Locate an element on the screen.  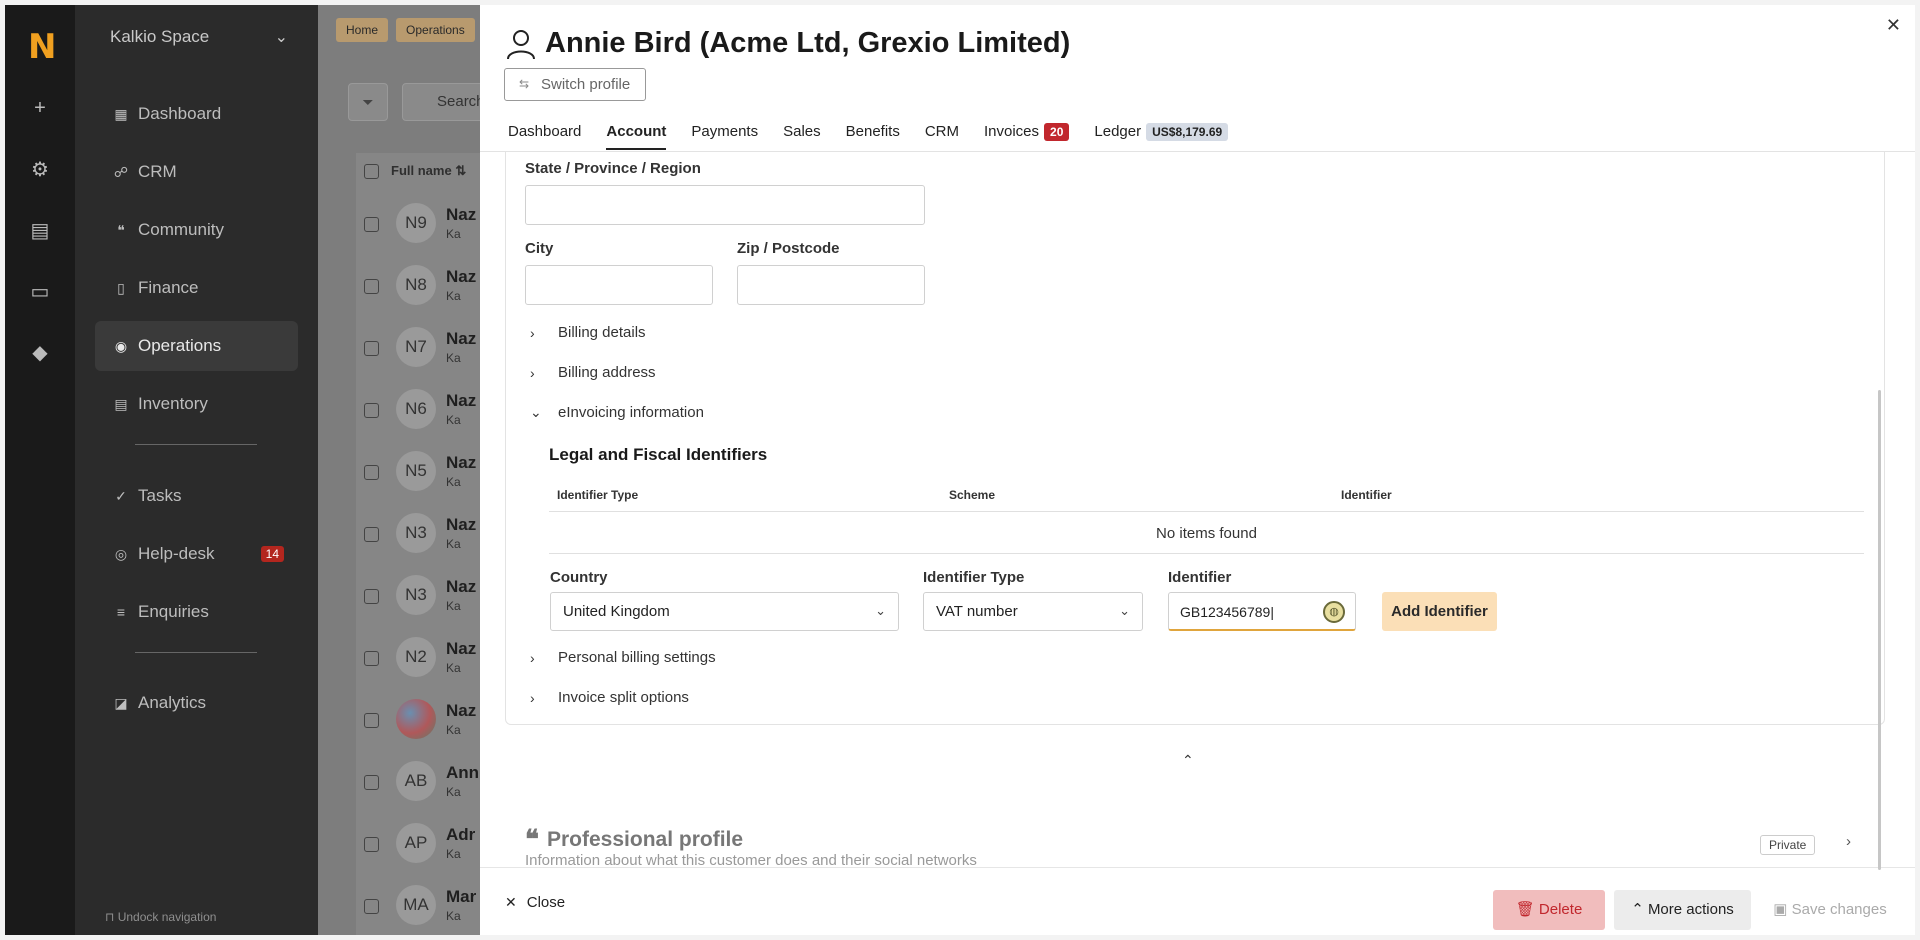
column-header-identifier: Identifier is located at coordinates (1366, 495).